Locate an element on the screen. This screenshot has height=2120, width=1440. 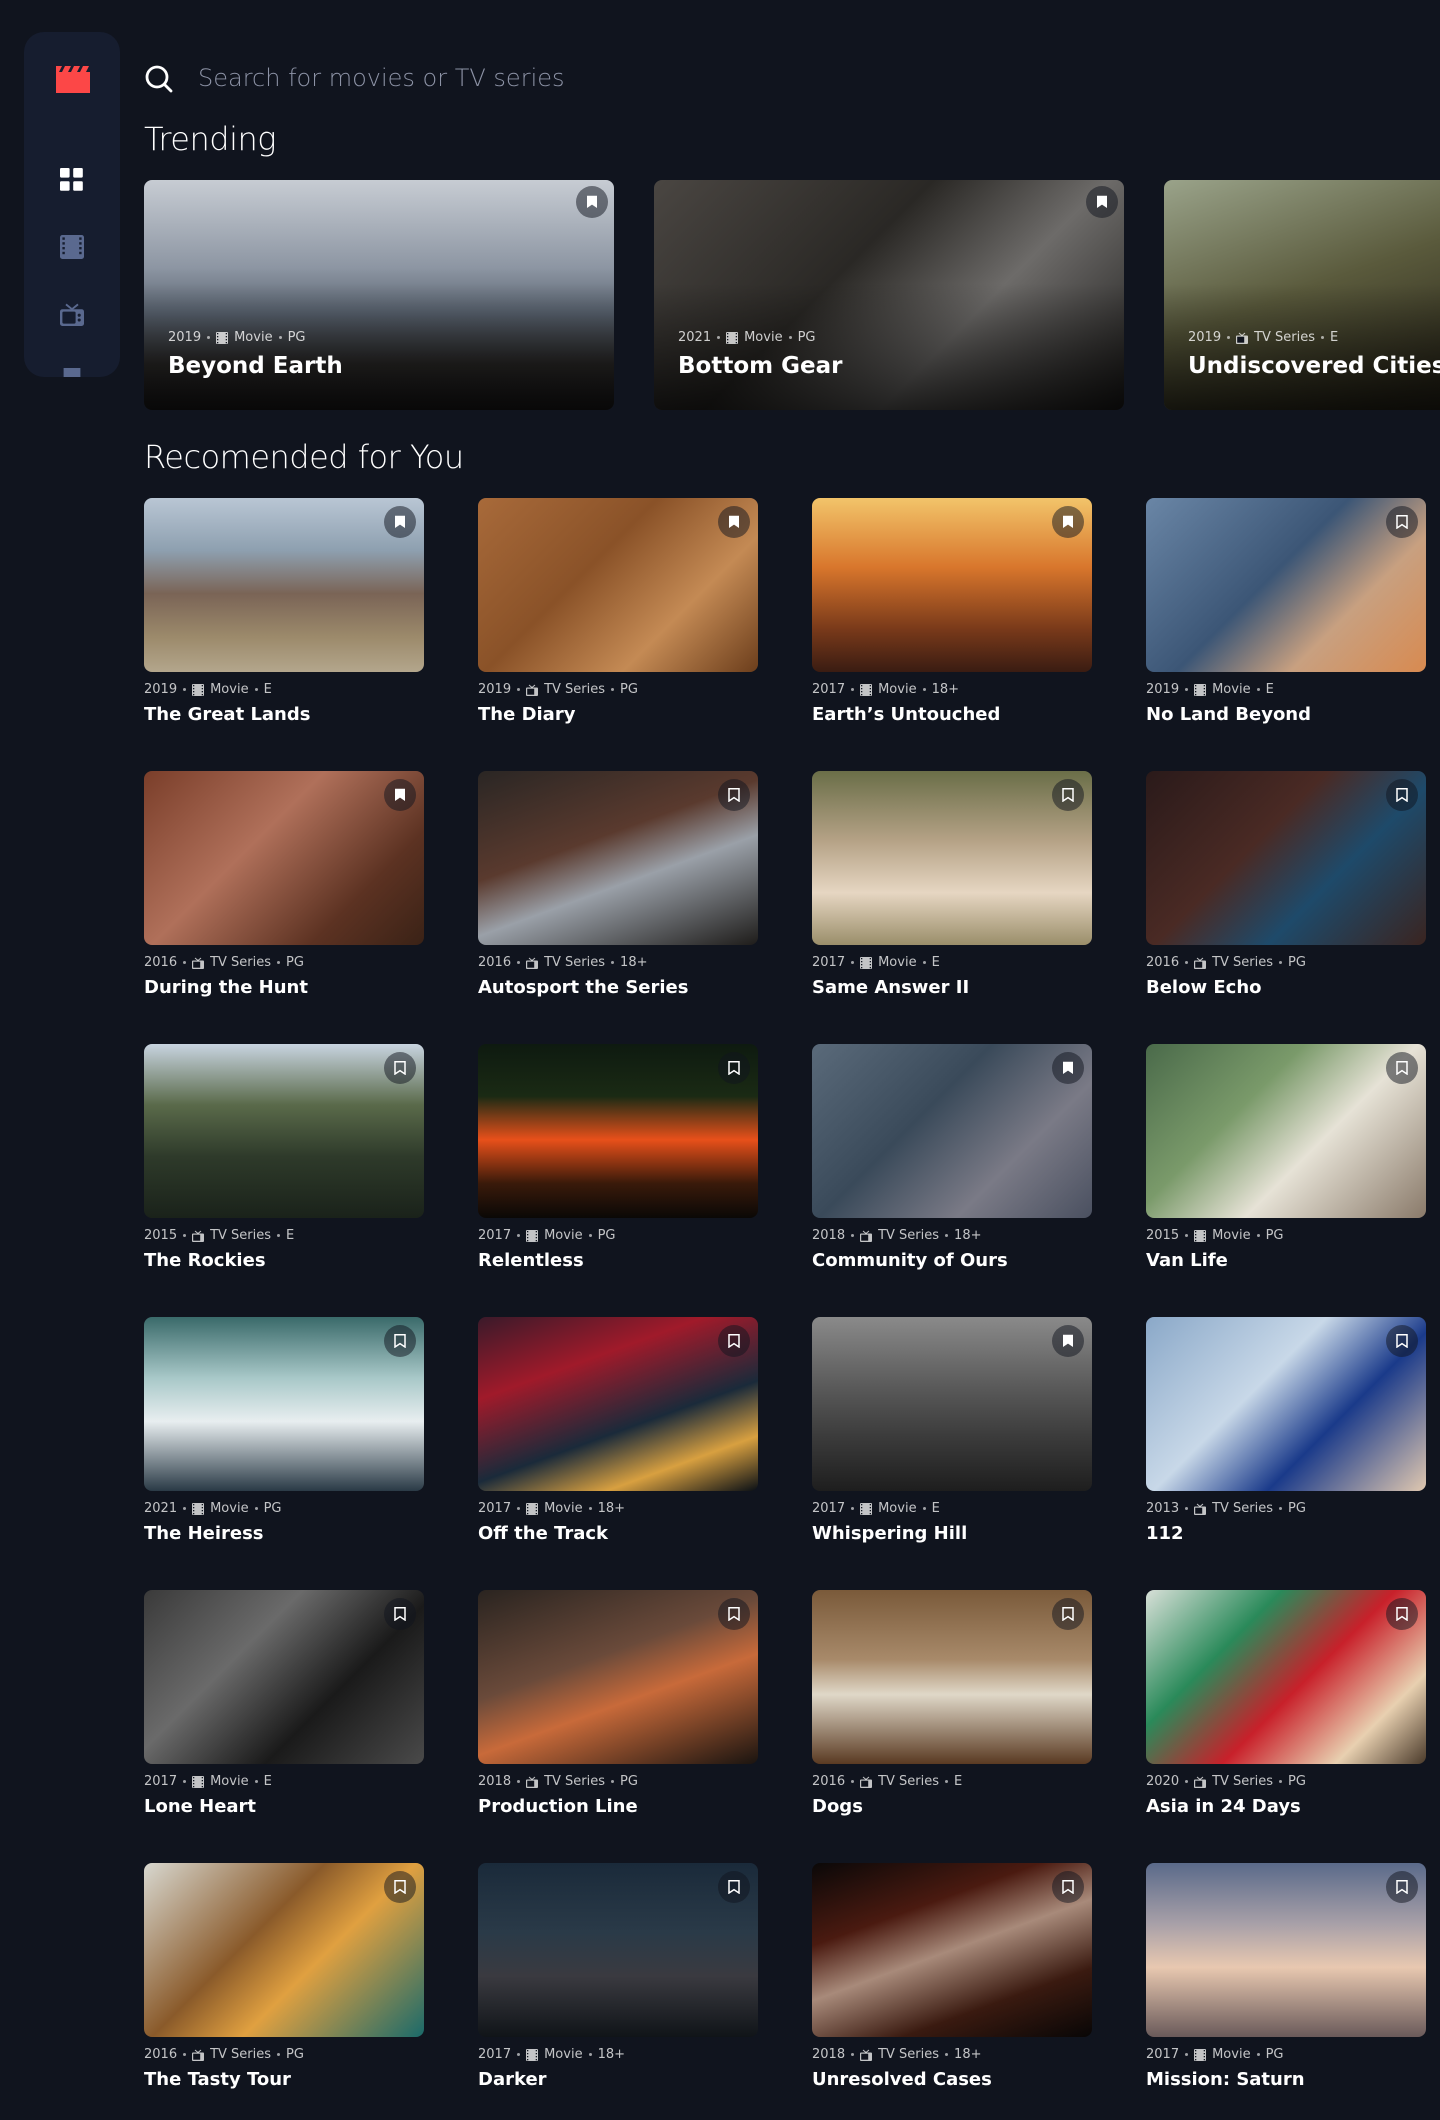
card-meta: 2016 TV Series PG is located at coordinates (224, 962).